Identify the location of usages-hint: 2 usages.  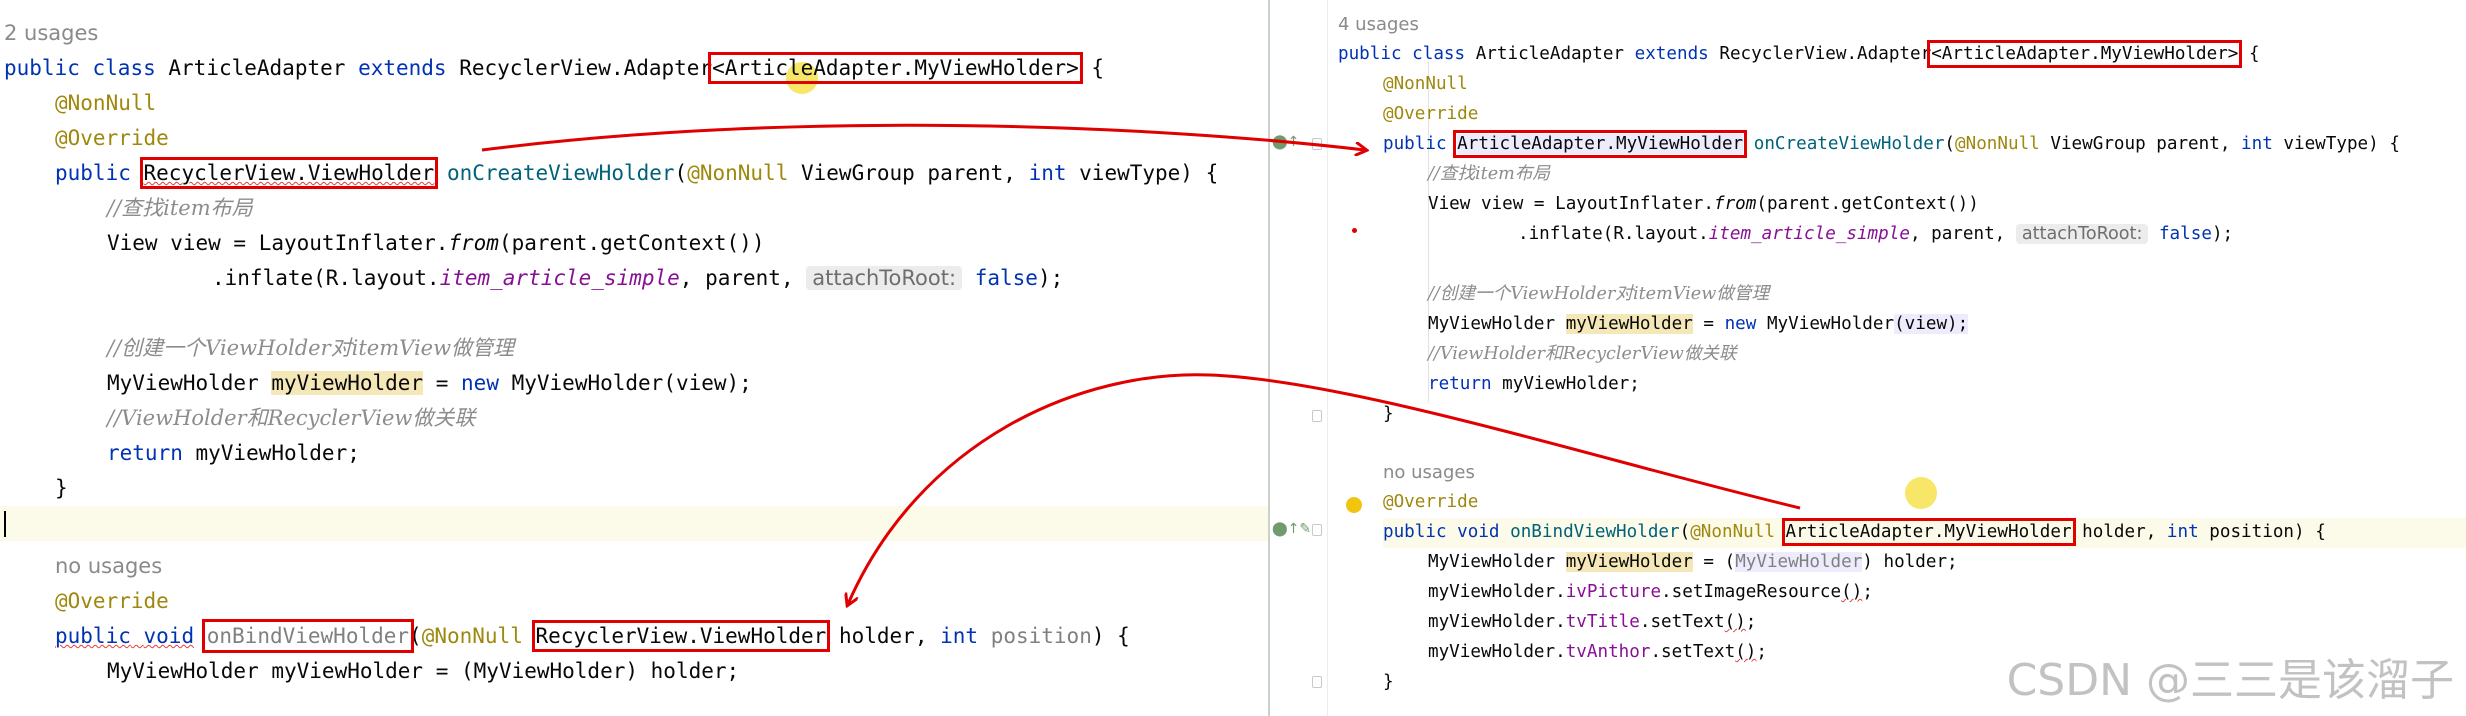
(636, 33).